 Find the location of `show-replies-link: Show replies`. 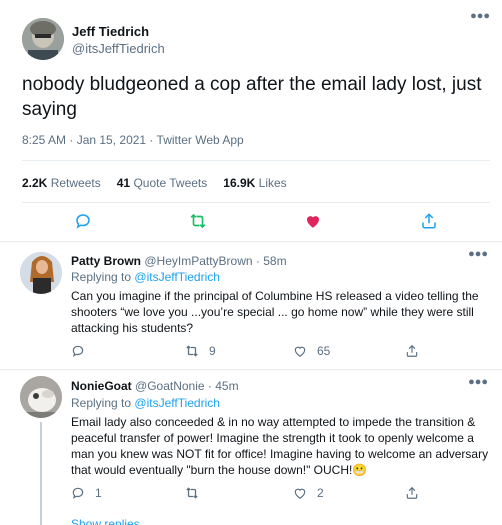

show-replies-link: Show replies is located at coordinates (105, 521).